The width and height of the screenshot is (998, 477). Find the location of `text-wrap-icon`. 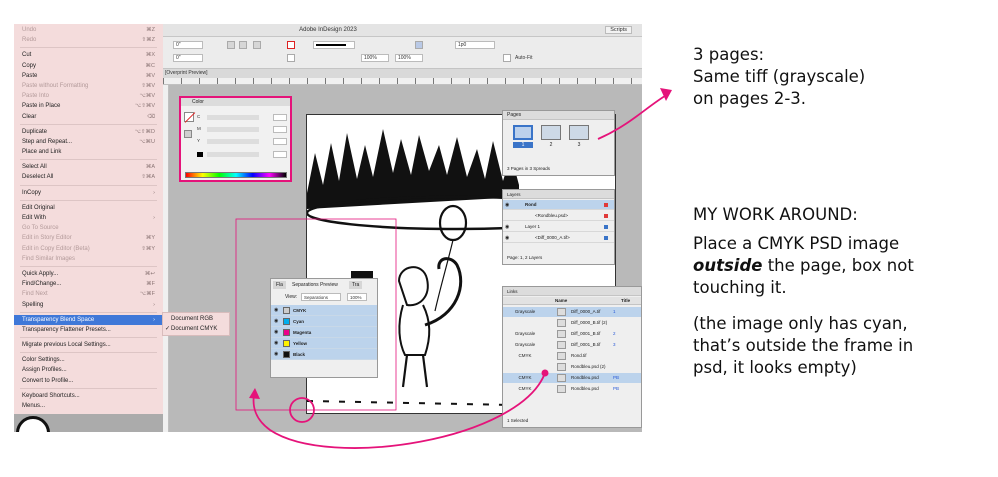

text-wrap-icon is located at coordinates (419, 45).